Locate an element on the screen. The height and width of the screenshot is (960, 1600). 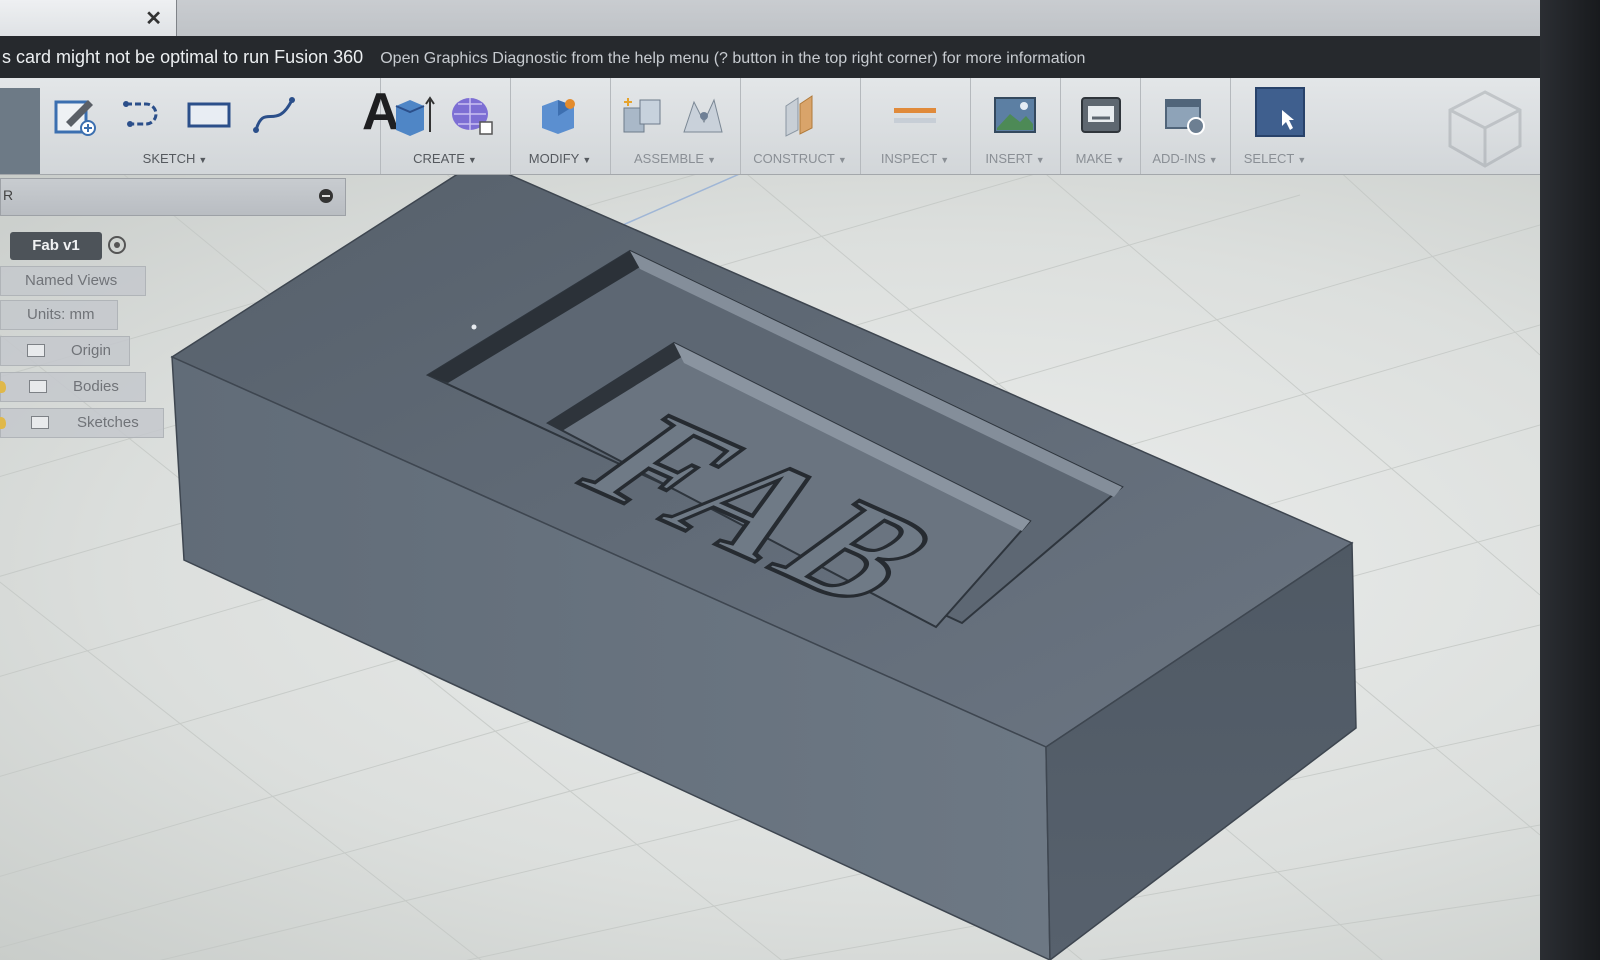
make-label: MAKE is located at coordinates (1094, 158).